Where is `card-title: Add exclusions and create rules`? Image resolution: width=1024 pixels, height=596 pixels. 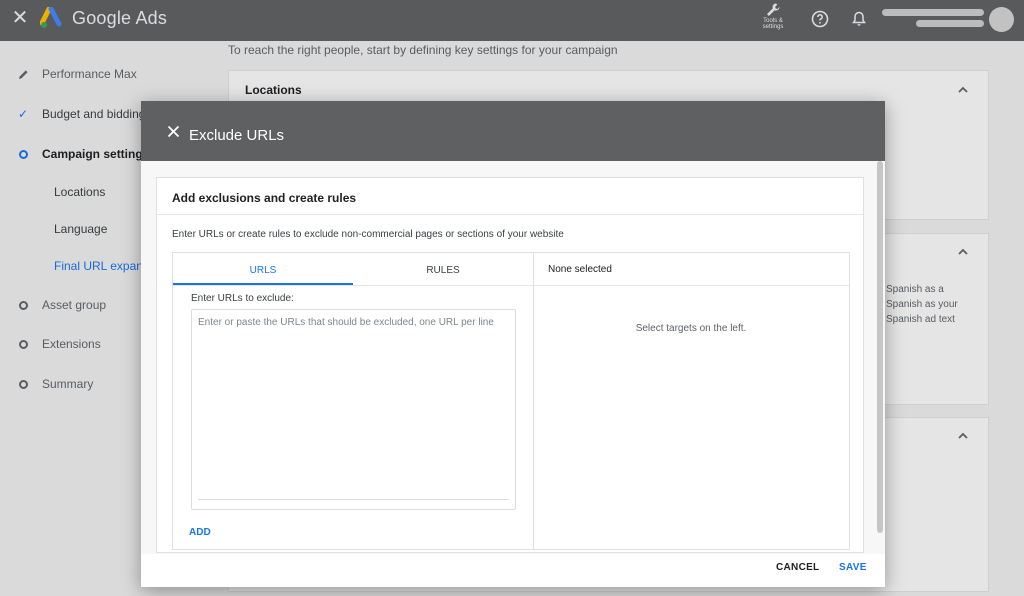 card-title: Add exclusions and create rules is located at coordinates (264, 198).